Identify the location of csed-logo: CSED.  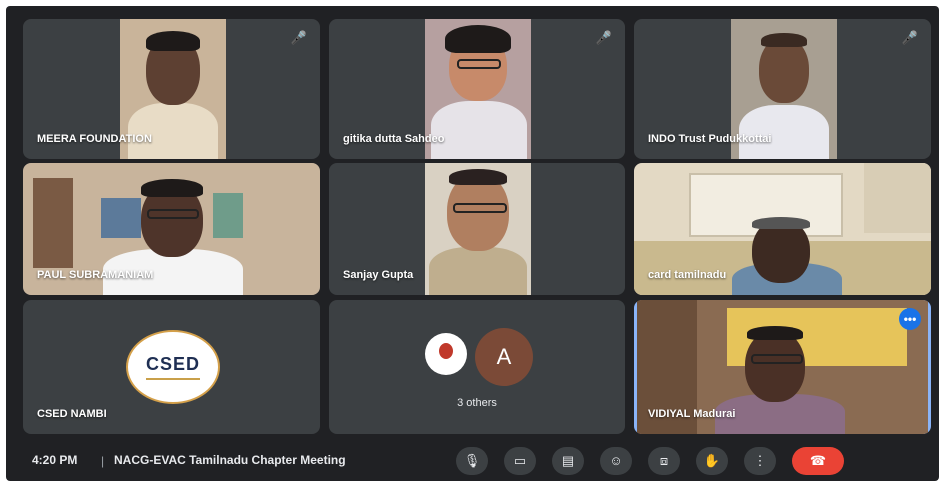
(173, 367).